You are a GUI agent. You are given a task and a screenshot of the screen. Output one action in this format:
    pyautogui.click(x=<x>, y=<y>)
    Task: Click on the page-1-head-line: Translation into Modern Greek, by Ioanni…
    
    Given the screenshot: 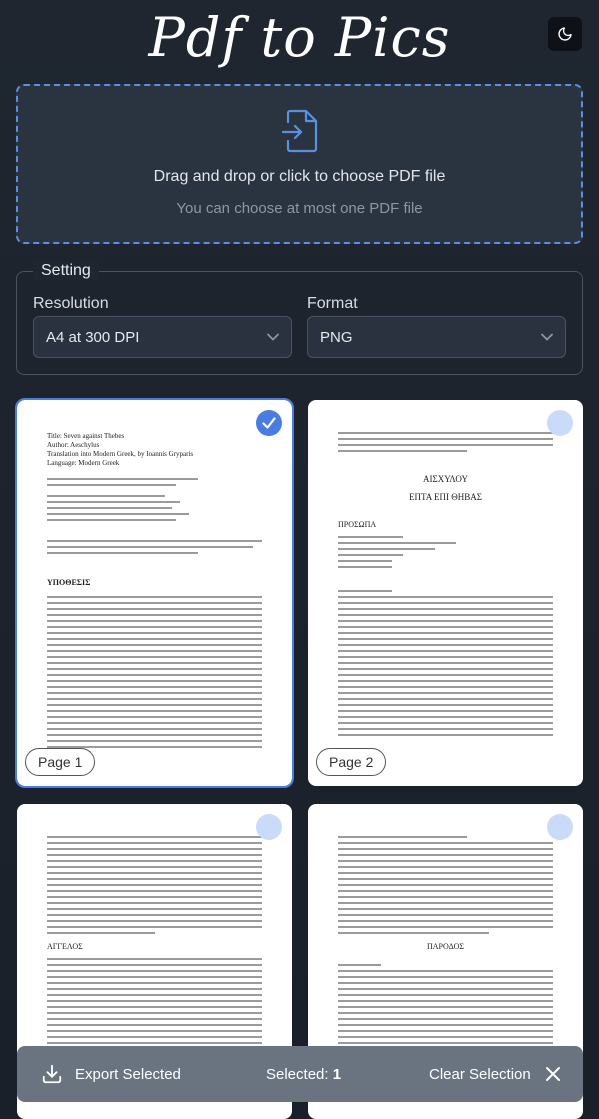 What is the action you would take?
    pyautogui.click(x=120, y=454)
    